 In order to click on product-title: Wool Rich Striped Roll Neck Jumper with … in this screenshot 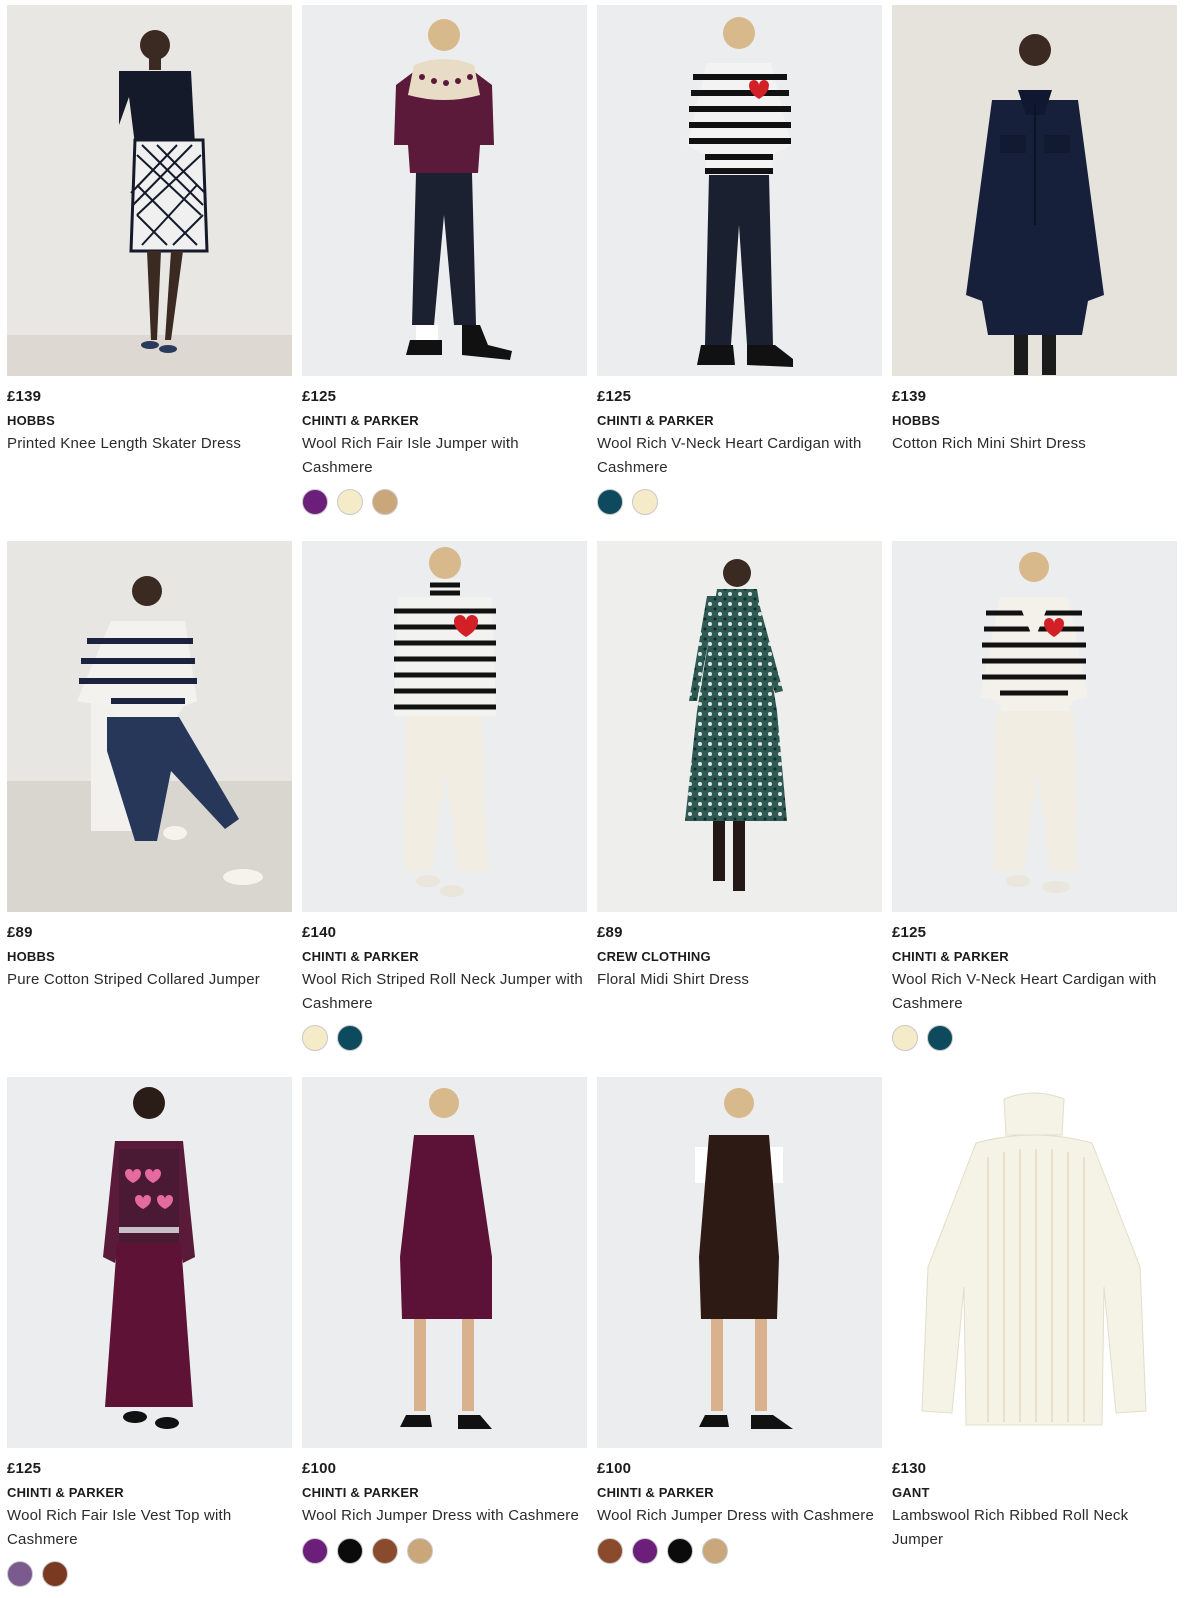, I will do `click(444, 991)`.